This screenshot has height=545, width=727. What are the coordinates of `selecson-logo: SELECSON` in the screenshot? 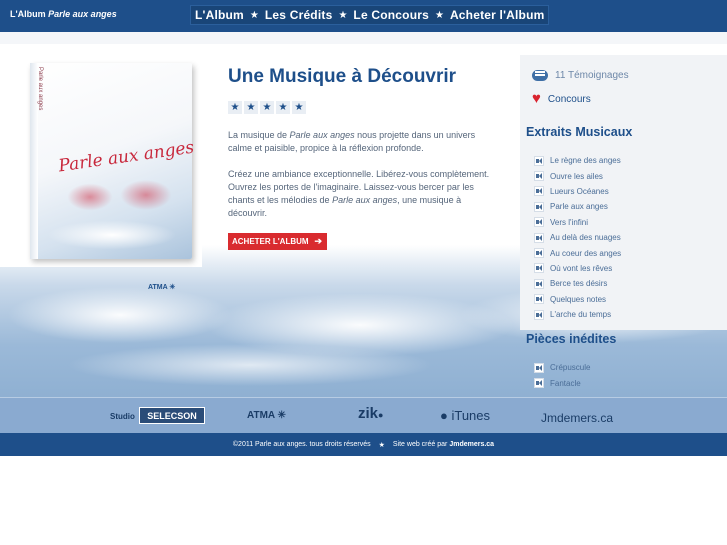 It's located at (172, 415).